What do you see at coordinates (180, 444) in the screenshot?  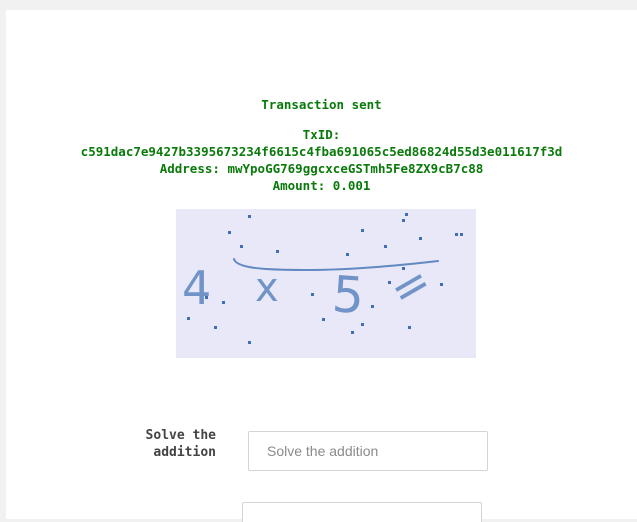 I see `addition-label: Solve the addition` at bounding box center [180, 444].